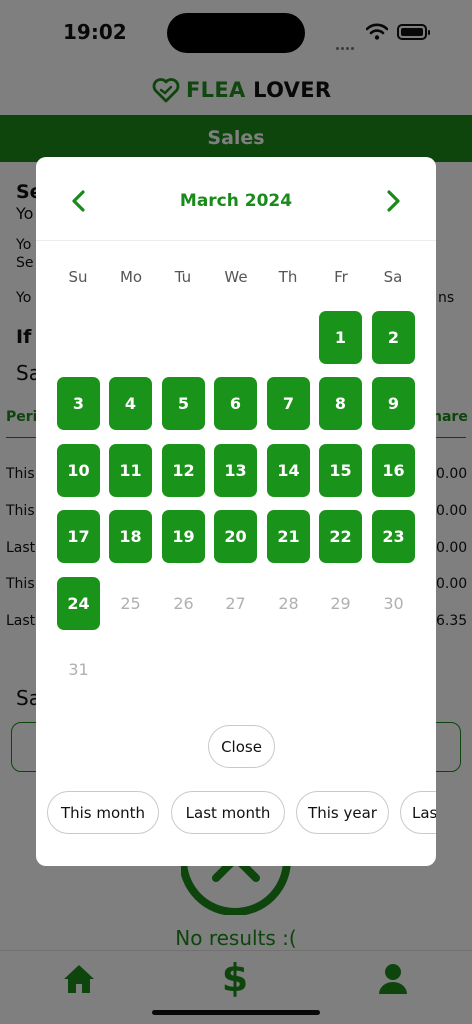  Describe the element at coordinates (183, 403) in the screenshot. I see `calendar-day: 5` at that location.